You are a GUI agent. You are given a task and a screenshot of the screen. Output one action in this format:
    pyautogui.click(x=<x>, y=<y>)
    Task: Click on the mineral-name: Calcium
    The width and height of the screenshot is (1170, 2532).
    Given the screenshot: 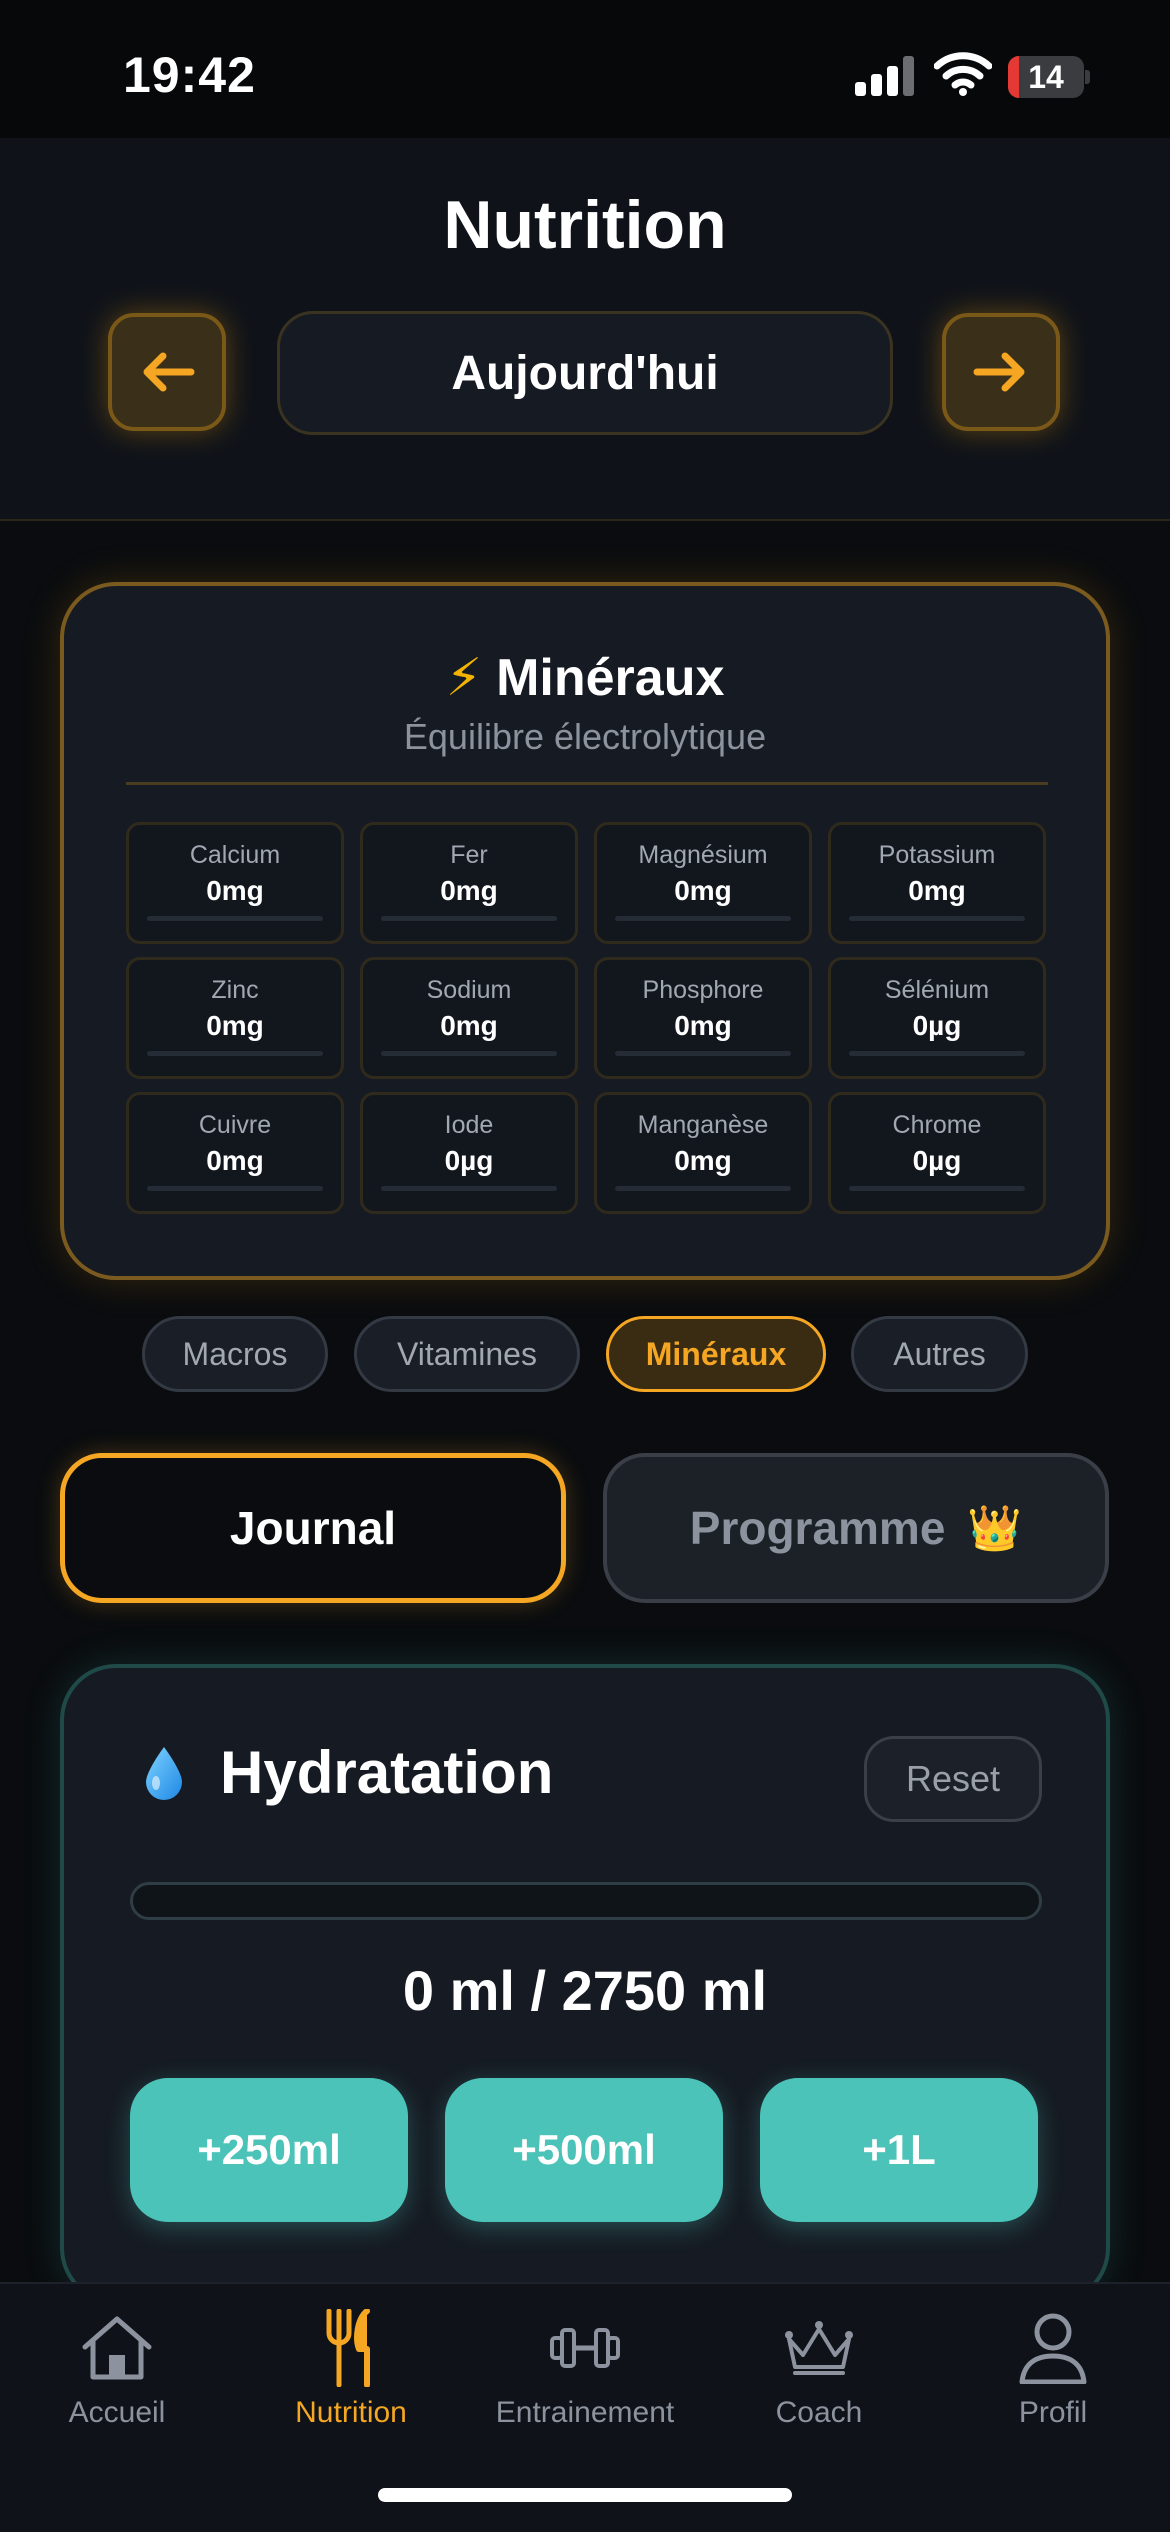 What is the action you would take?
    pyautogui.click(x=235, y=855)
    